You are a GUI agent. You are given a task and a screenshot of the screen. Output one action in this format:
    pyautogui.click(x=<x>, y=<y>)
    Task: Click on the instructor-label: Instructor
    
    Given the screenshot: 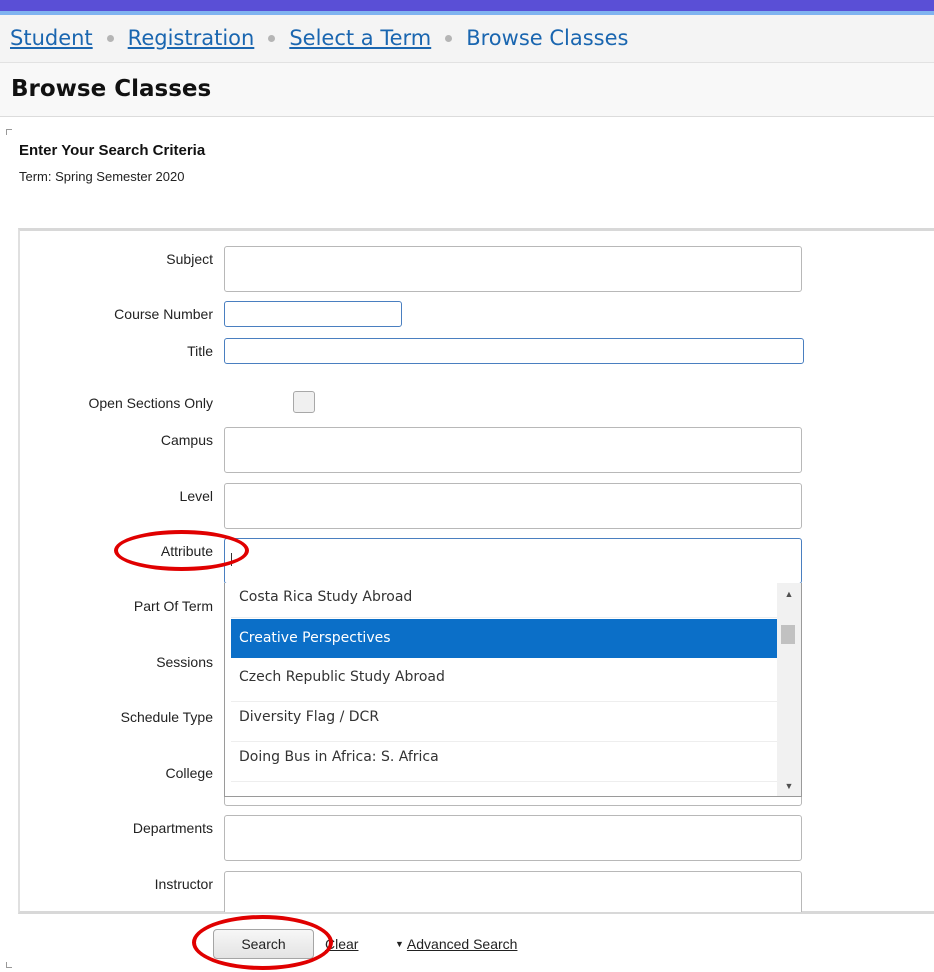 What is the action you would take?
    pyautogui.click(x=183, y=884)
    